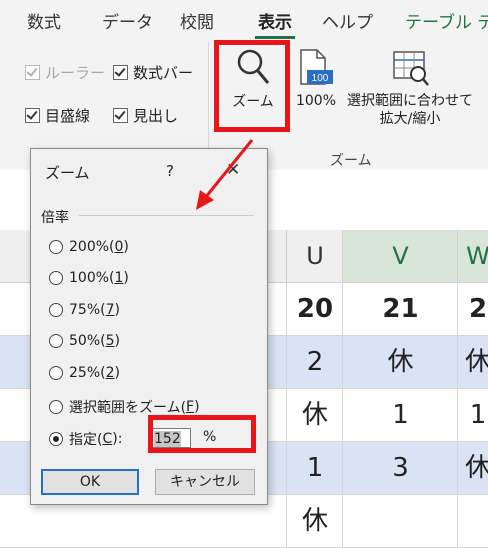 This screenshot has width=488, height=548. I want to click on radio-accelerator: 0, so click(119, 247).